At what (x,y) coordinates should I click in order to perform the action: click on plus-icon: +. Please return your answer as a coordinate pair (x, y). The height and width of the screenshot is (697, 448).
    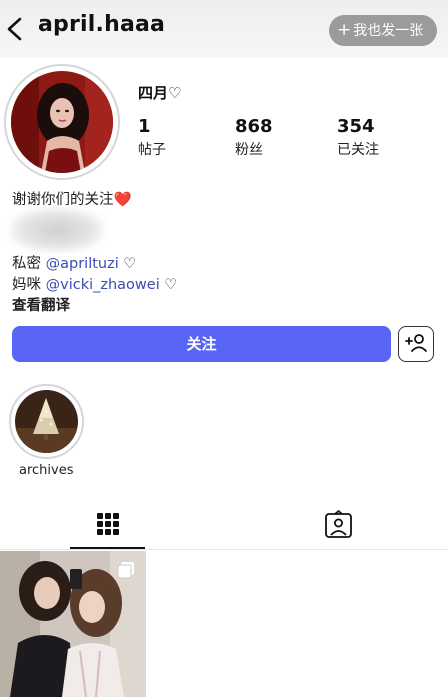
    Looking at the image, I should click on (344, 30).